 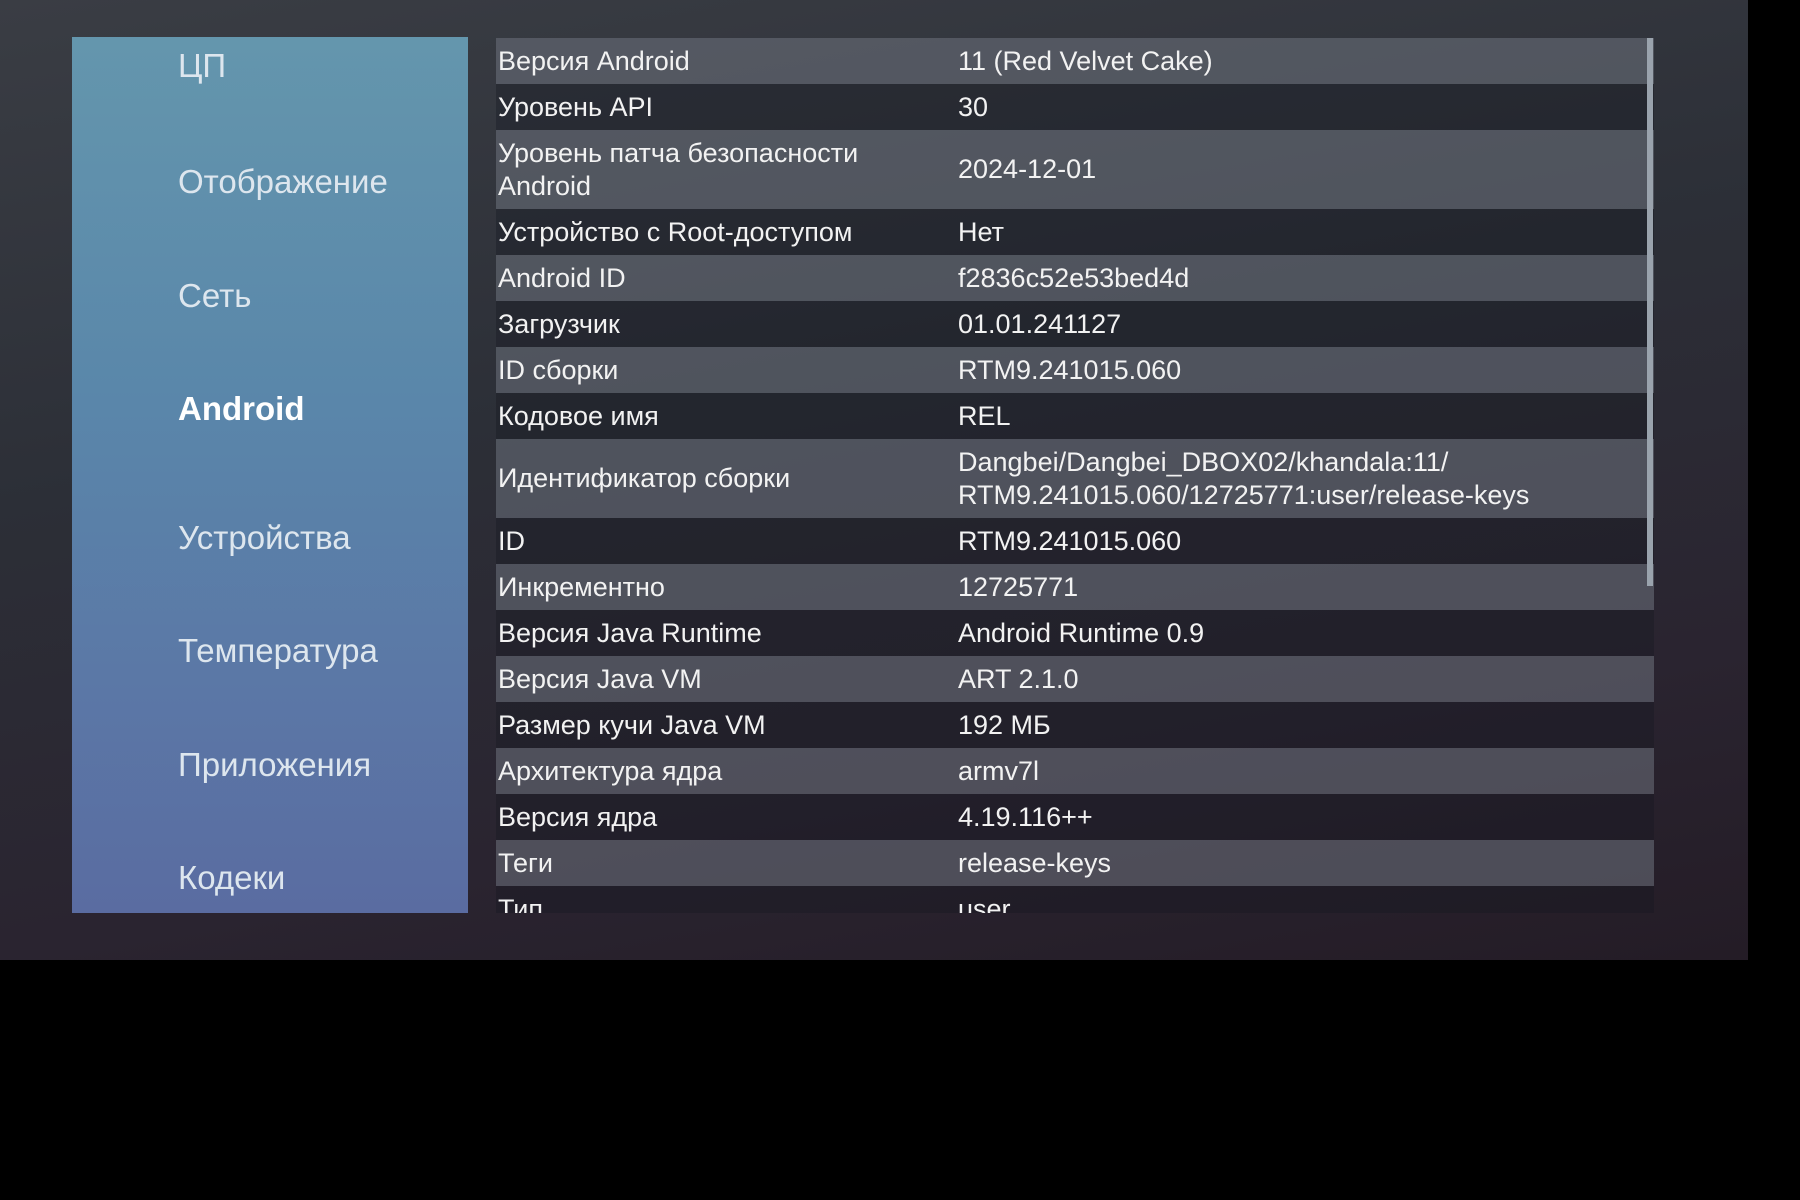 What do you see at coordinates (1027, 169) in the screenshot?
I see `row-value: 2024-12-01` at bounding box center [1027, 169].